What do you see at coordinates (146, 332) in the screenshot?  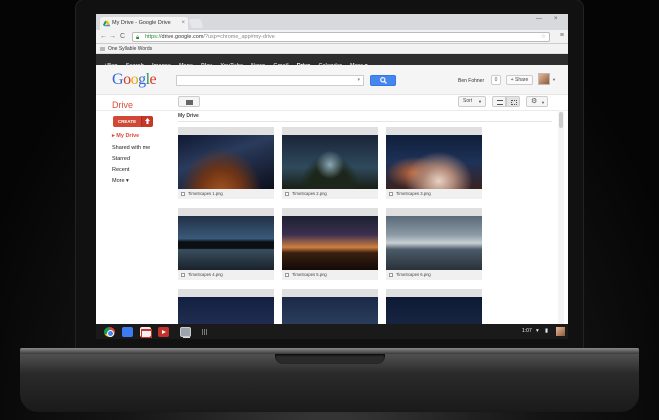 I see `gmail-icon` at bounding box center [146, 332].